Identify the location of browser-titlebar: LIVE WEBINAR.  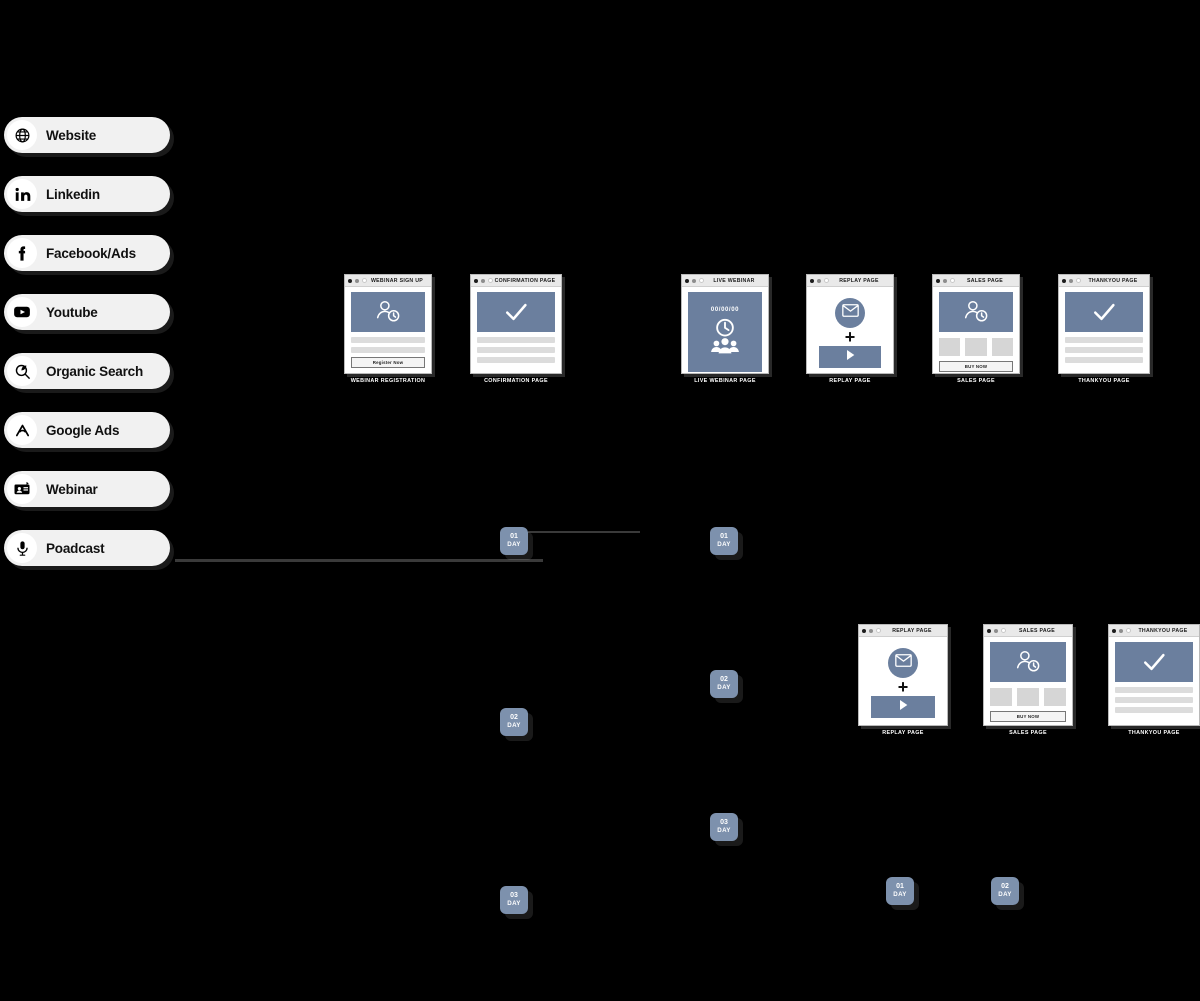
(725, 281).